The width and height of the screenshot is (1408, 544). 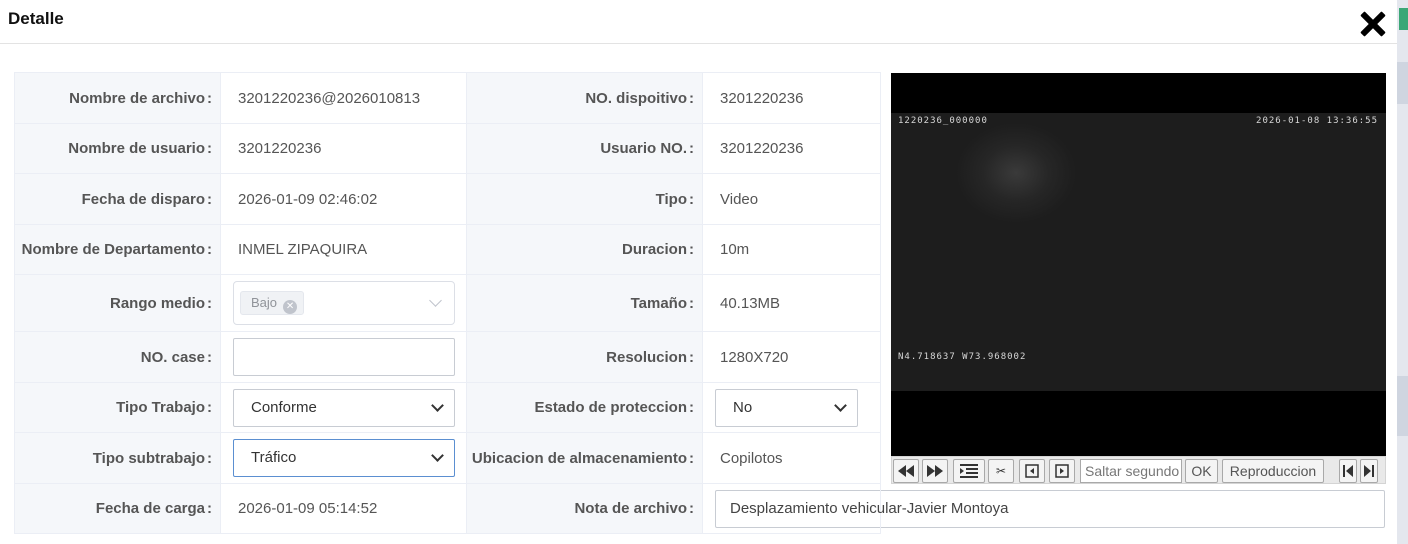 I want to click on file-name-label: Nombre de archivo, so click(x=137, y=98).